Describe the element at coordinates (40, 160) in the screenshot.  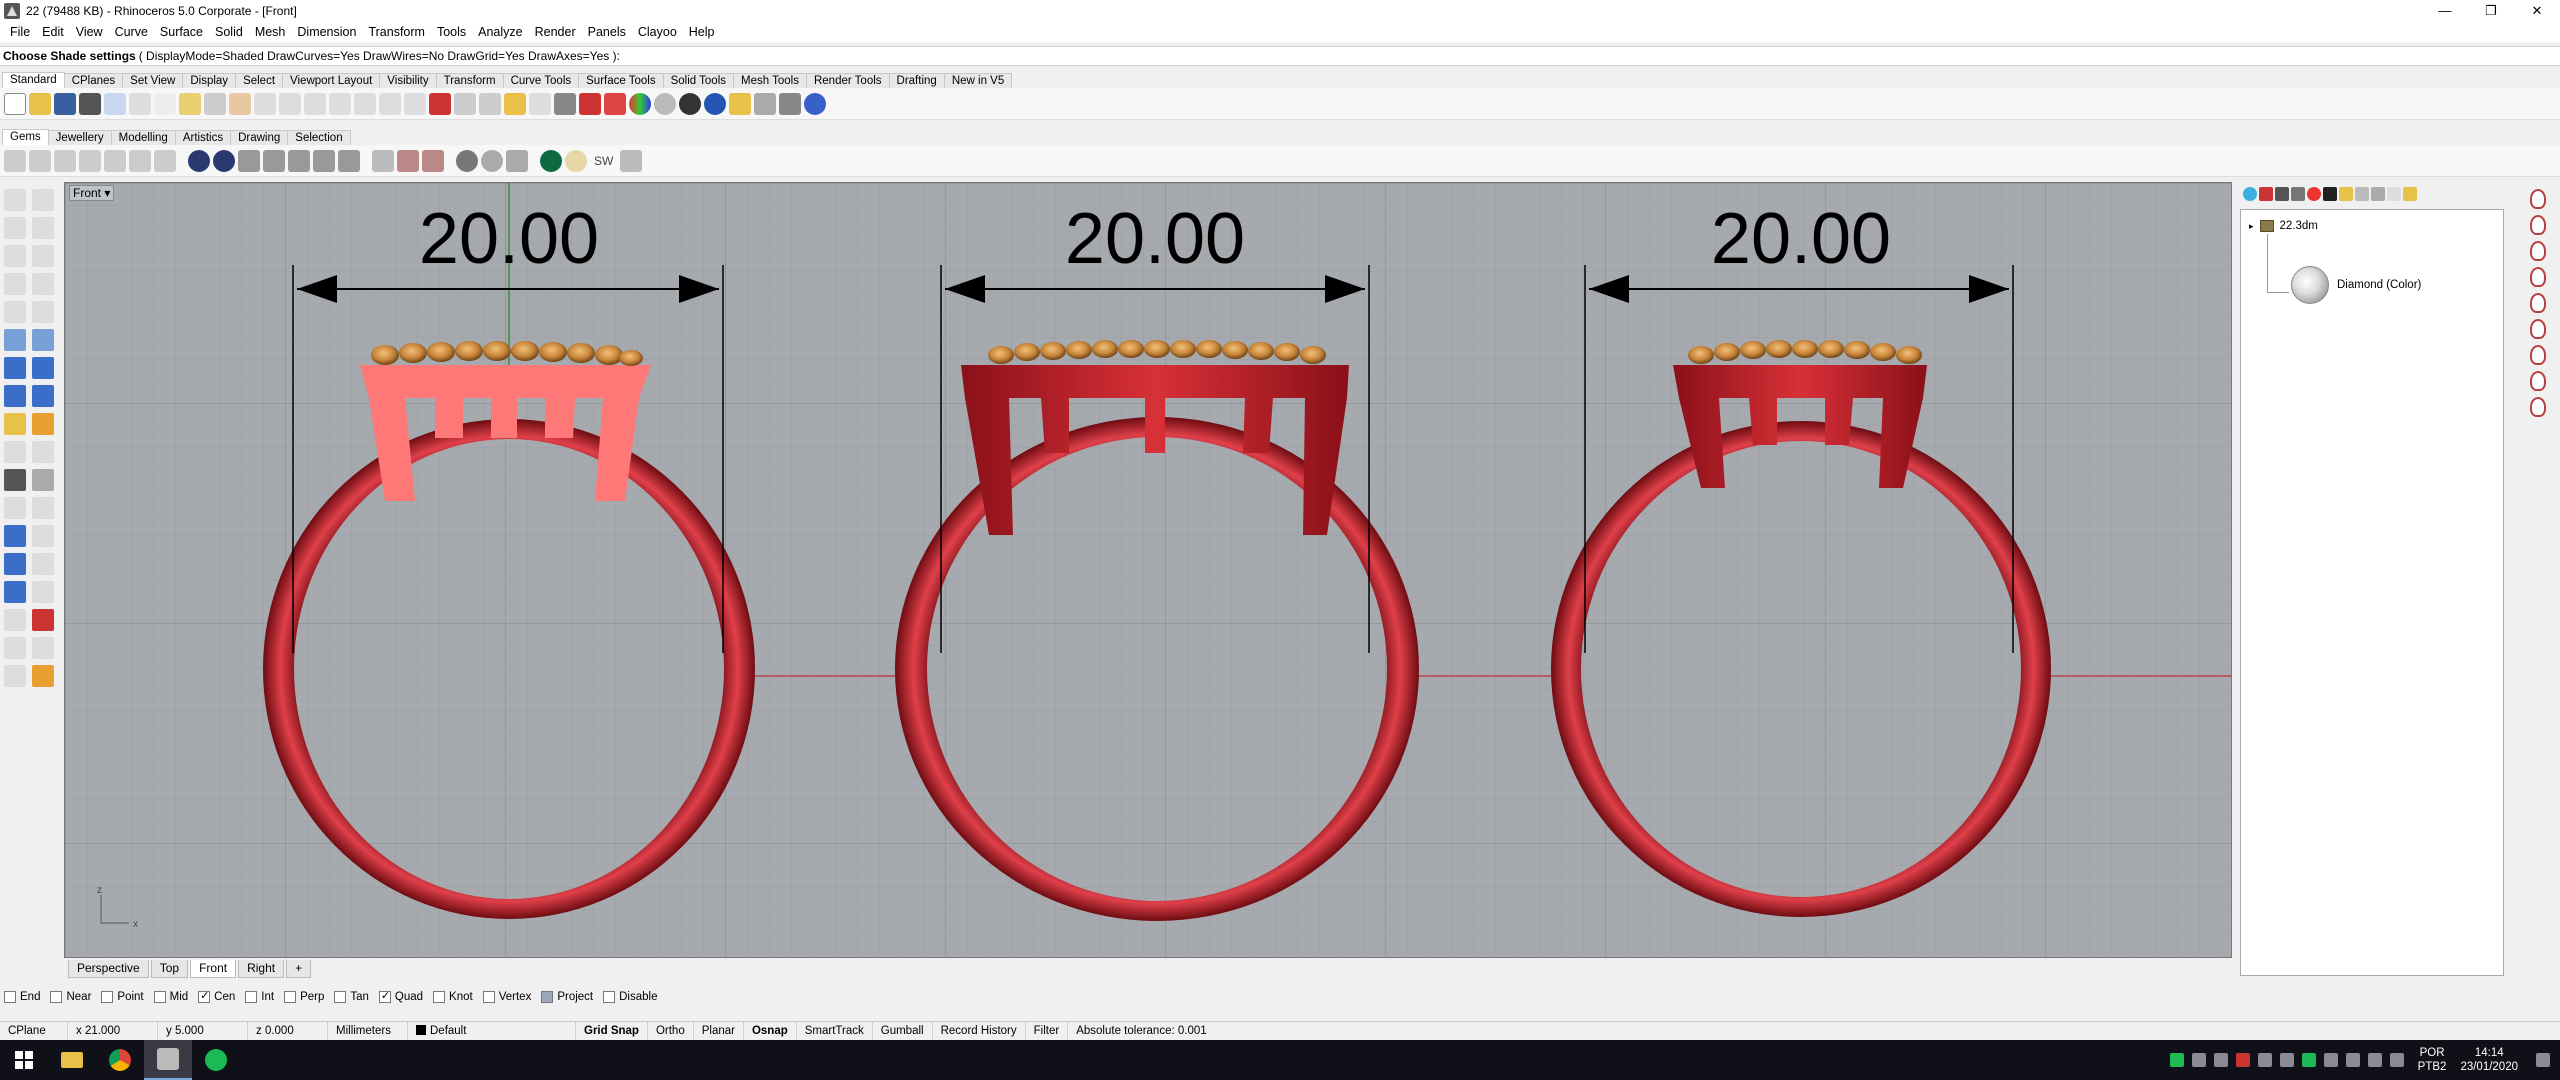
I see `gem-on-curve-icon` at that location.